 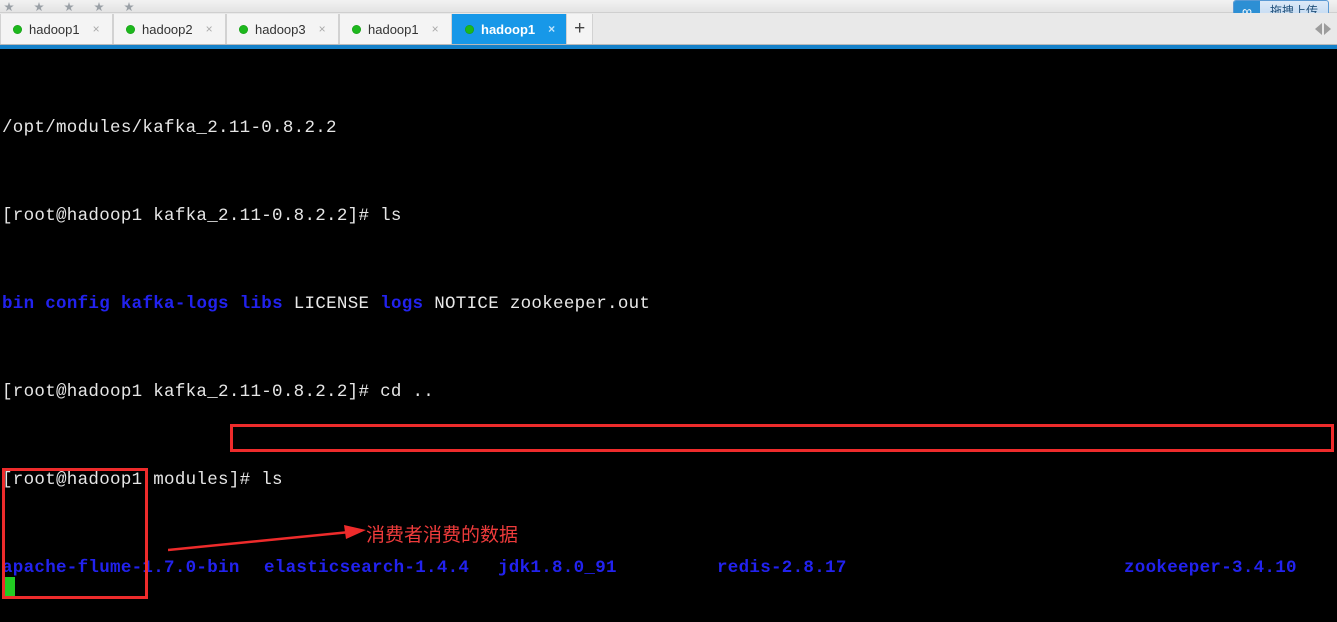 I want to click on dir-libs: libs, so click(x=261, y=304).